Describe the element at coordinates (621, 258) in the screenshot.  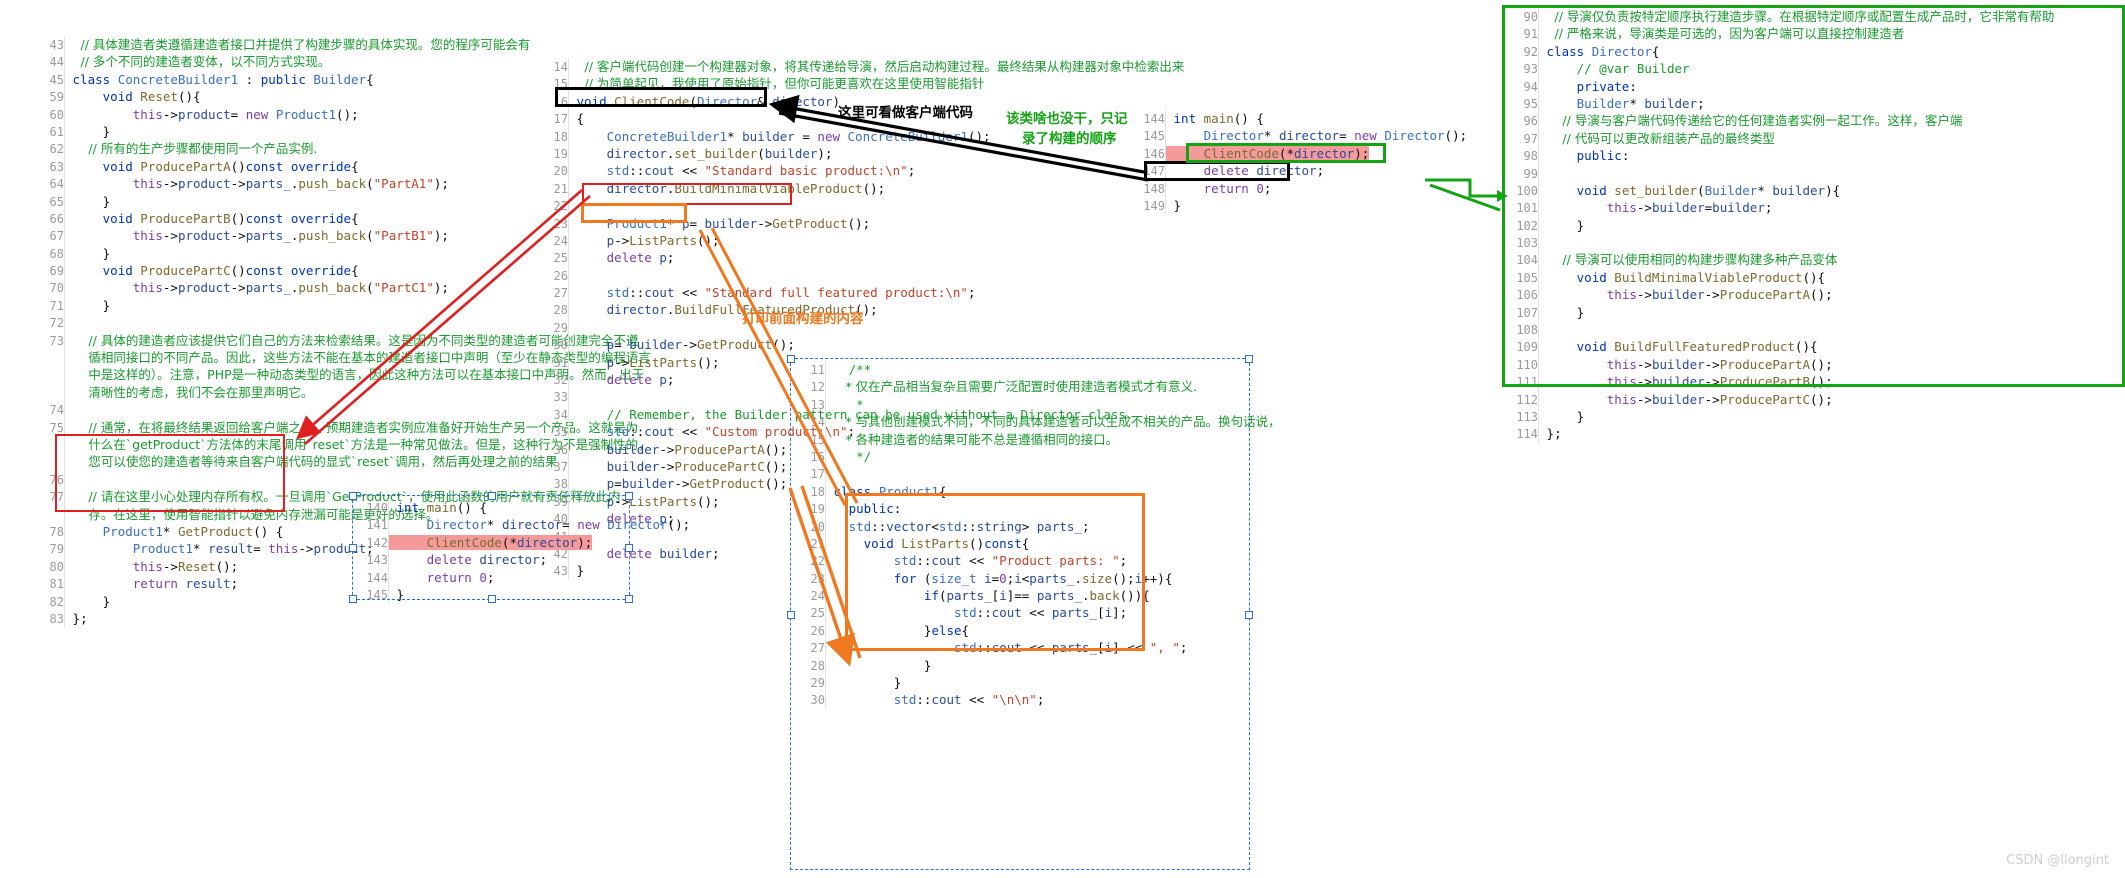
I see `code-text: delete p;` at that location.